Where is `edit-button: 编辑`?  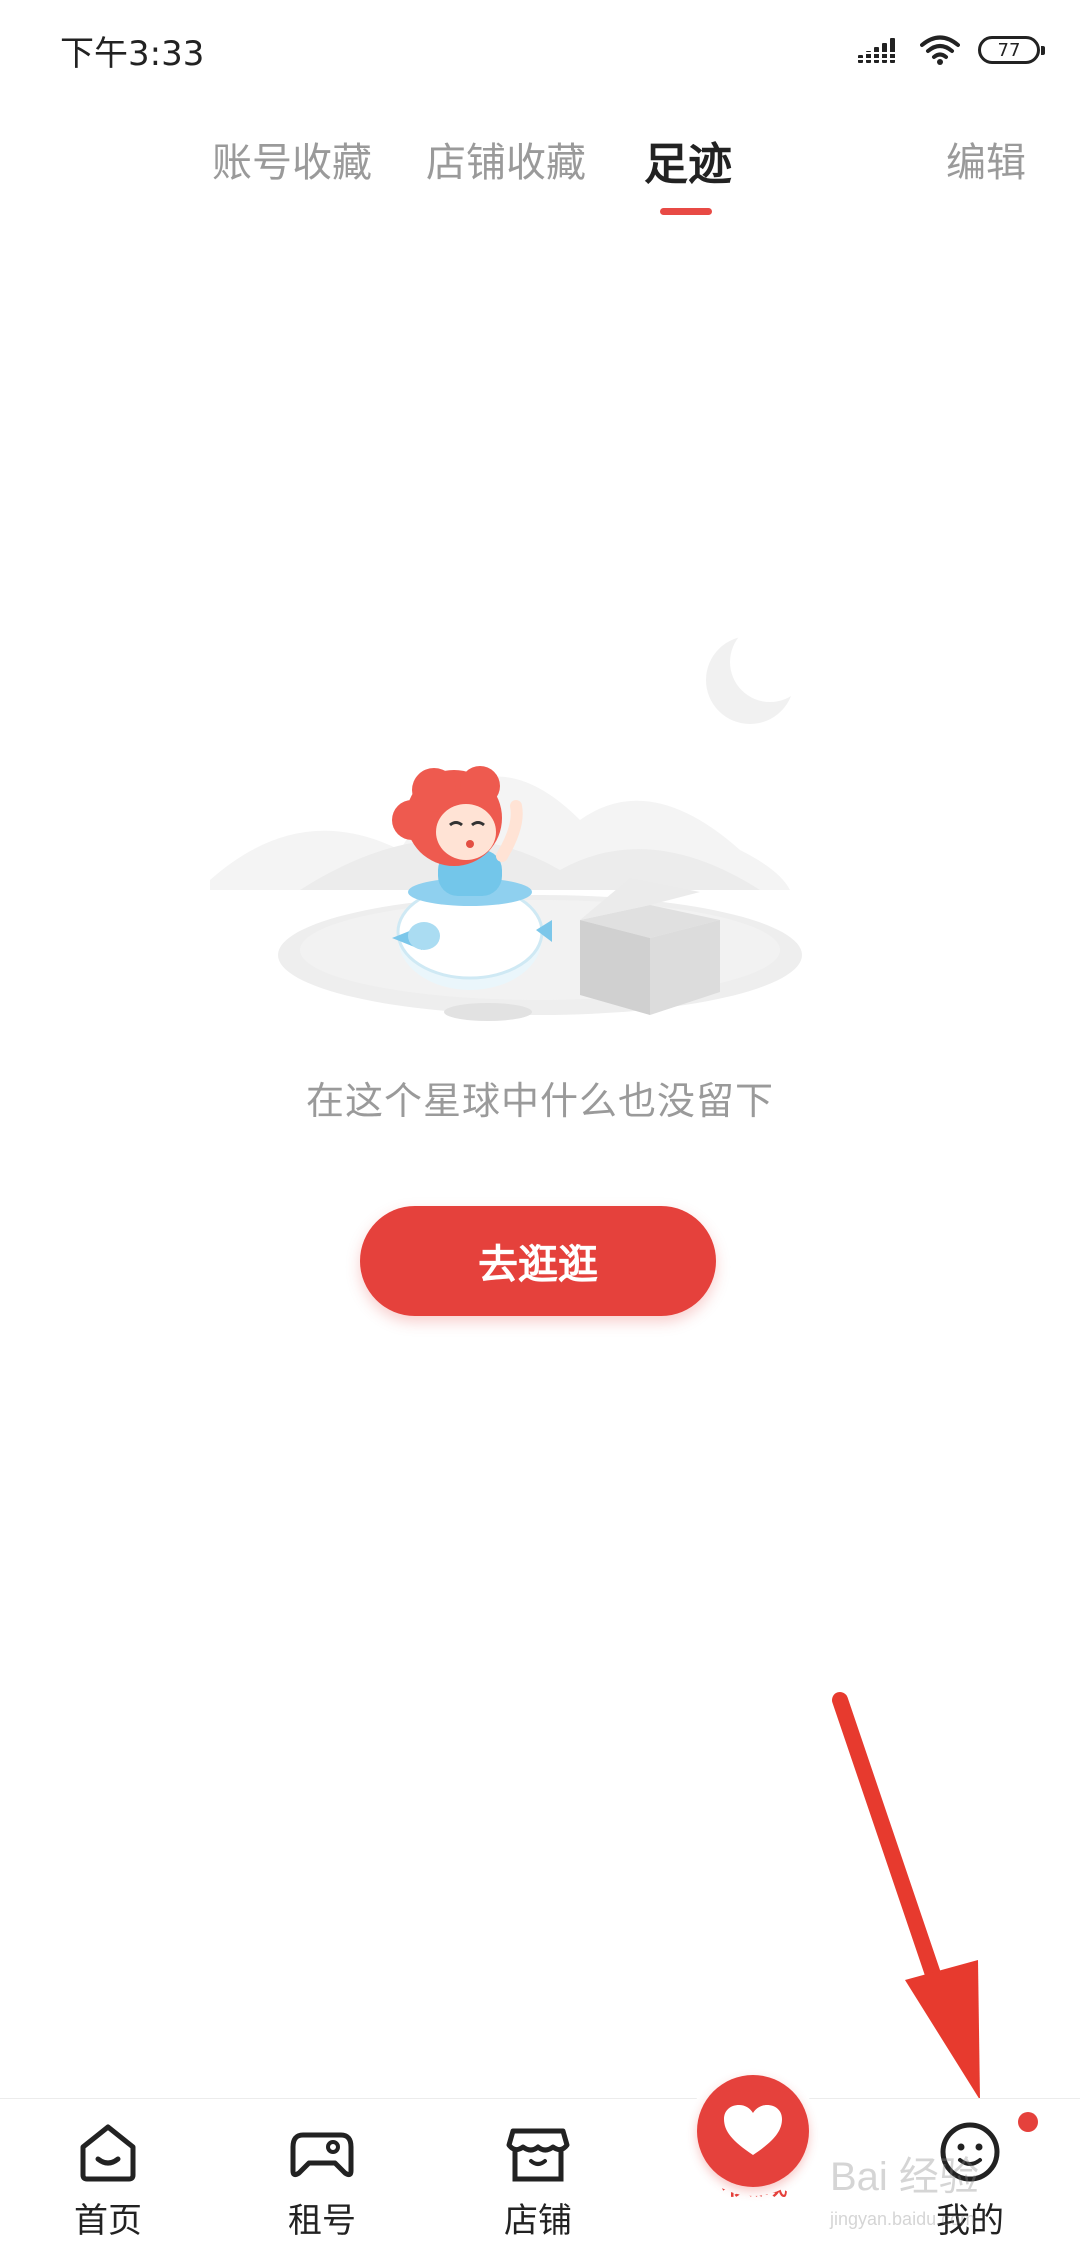
edit-button: 编辑 is located at coordinates (986, 159).